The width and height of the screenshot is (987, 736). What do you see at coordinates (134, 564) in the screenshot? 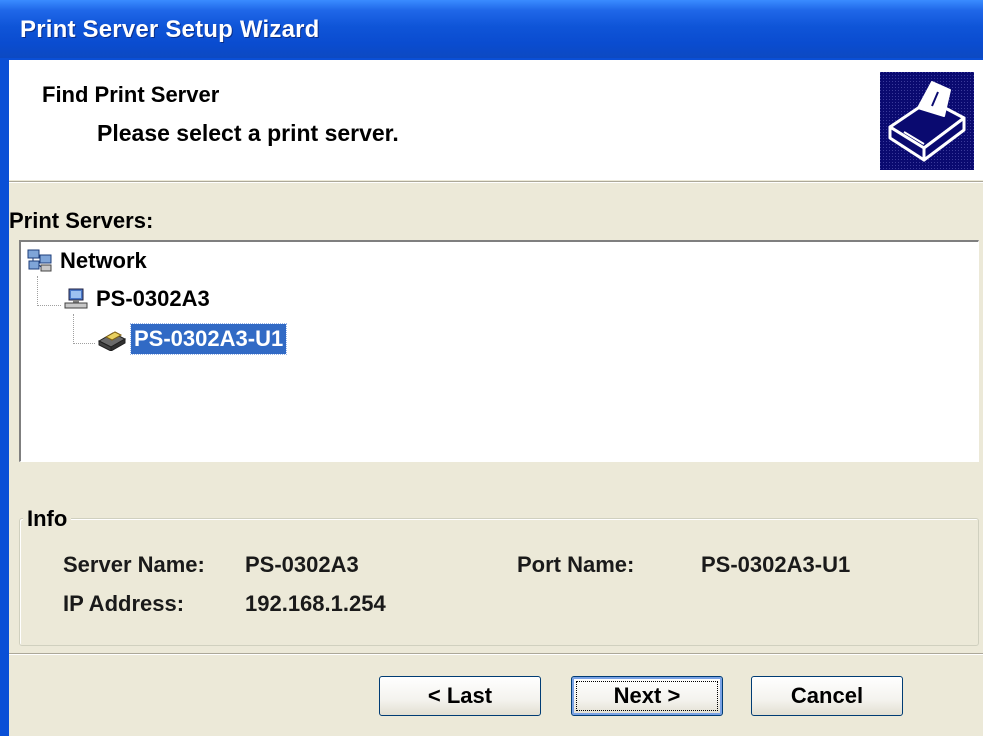
I see `server-name-label: Server Name:` at bounding box center [134, 564].